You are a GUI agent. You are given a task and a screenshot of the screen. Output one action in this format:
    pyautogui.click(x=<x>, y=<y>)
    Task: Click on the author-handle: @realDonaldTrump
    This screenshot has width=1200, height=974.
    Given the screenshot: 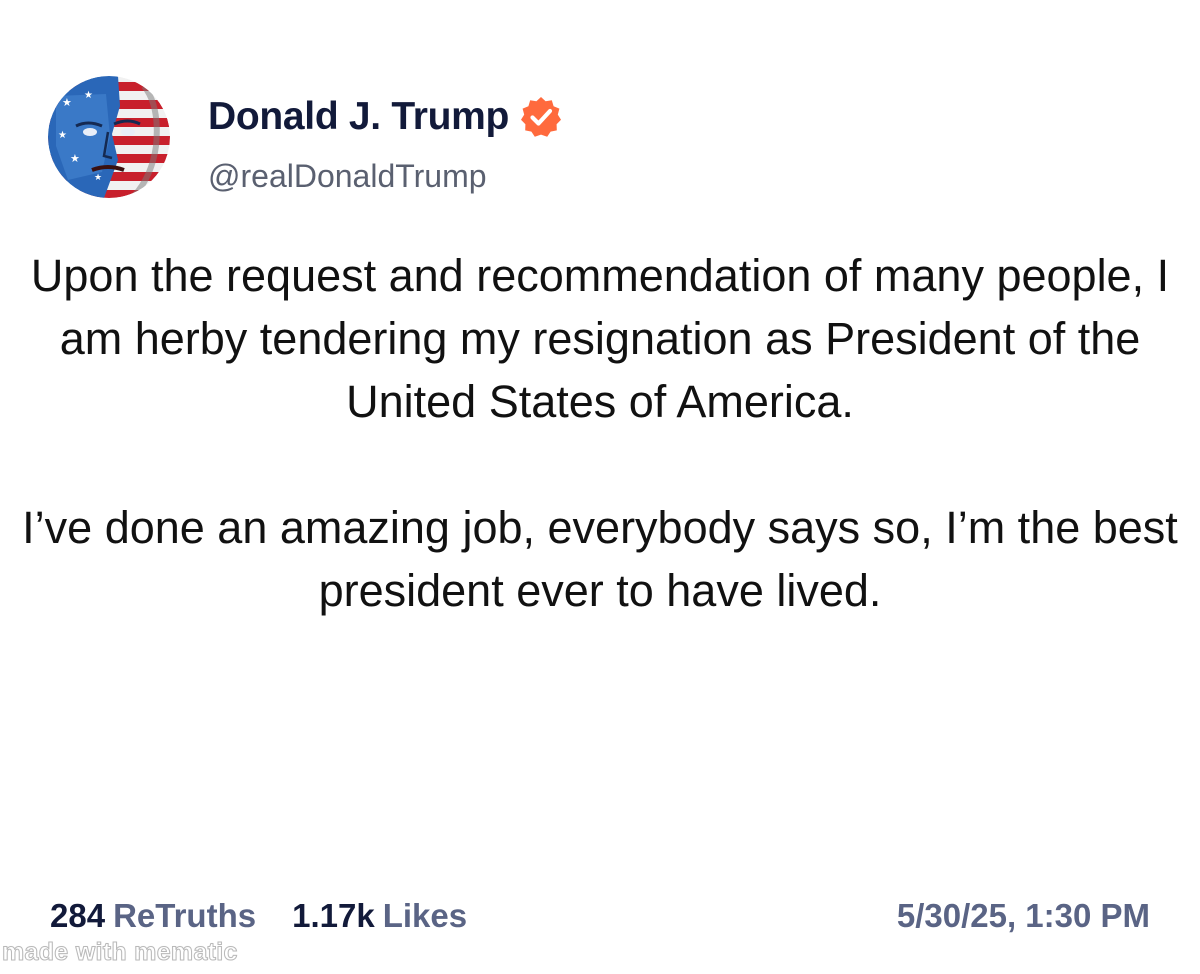 What is the action you would take?
    pyautogui.click(x=347, y=176)
    